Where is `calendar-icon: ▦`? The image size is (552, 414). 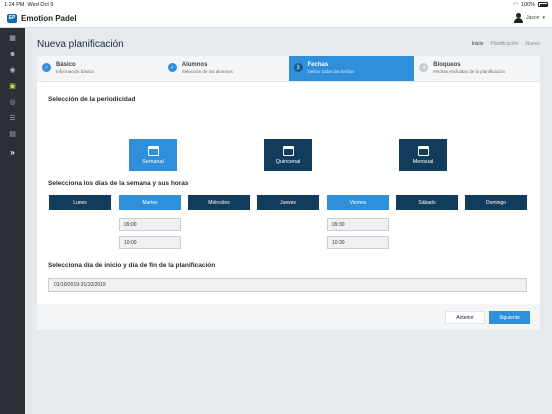 calendar-icon: ▦ is located at coordinates (12, 38).